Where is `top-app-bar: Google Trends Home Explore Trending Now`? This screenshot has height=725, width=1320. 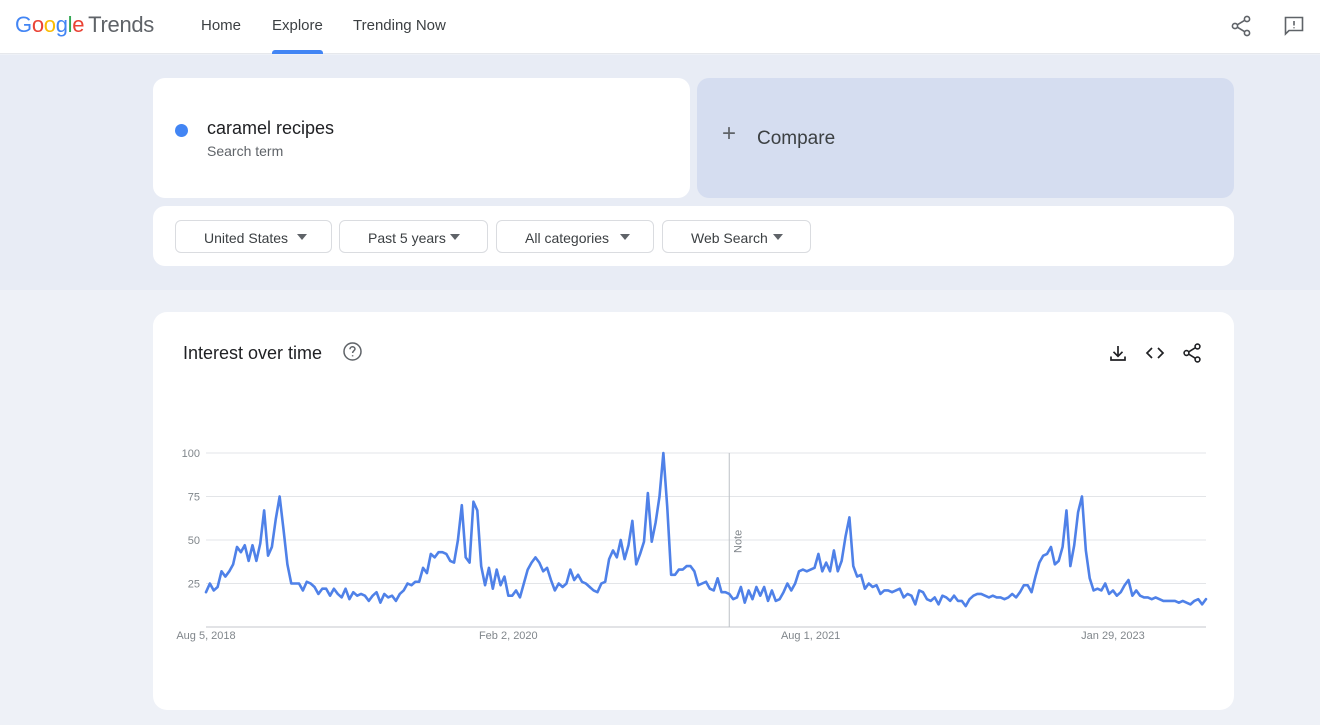 top-app-bar: Google Trends Home Explore Trending Now is located at coordinates (660, 27).